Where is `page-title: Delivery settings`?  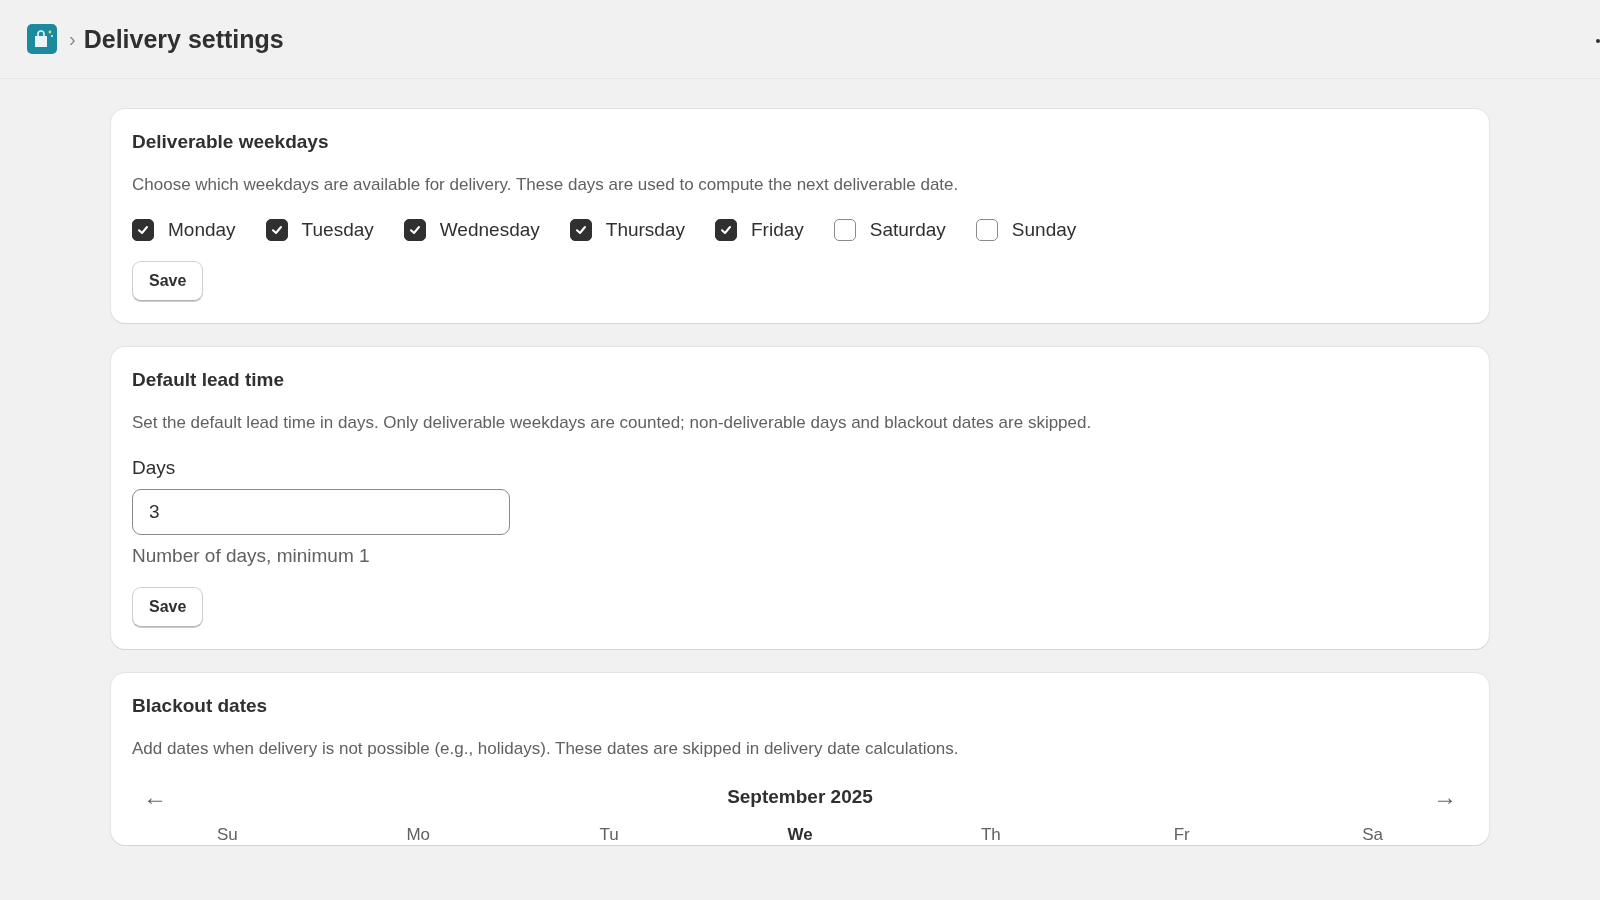 page-title: Delivery settings is located at coordinates (183, 39).